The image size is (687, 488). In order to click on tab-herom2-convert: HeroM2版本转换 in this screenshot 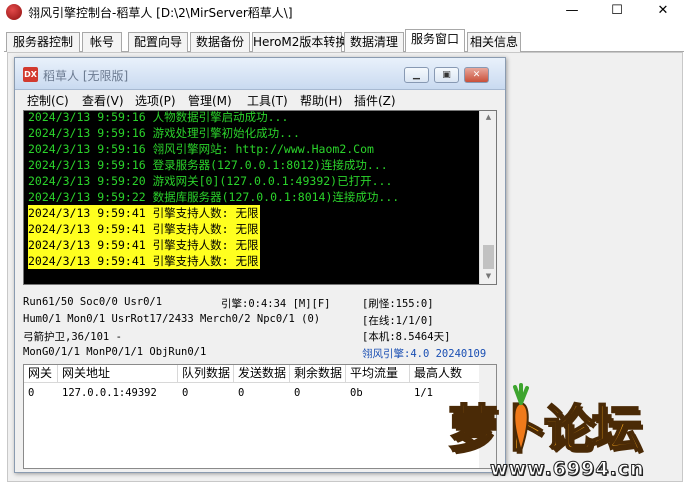, I will do `click(299, 42)`.